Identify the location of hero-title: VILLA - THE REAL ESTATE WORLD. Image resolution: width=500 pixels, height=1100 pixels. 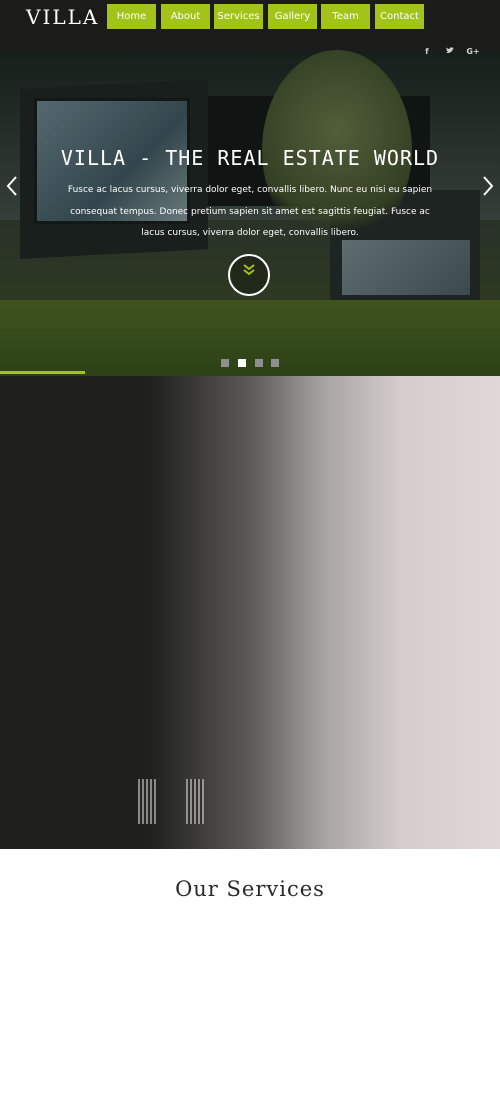
(250, 158).